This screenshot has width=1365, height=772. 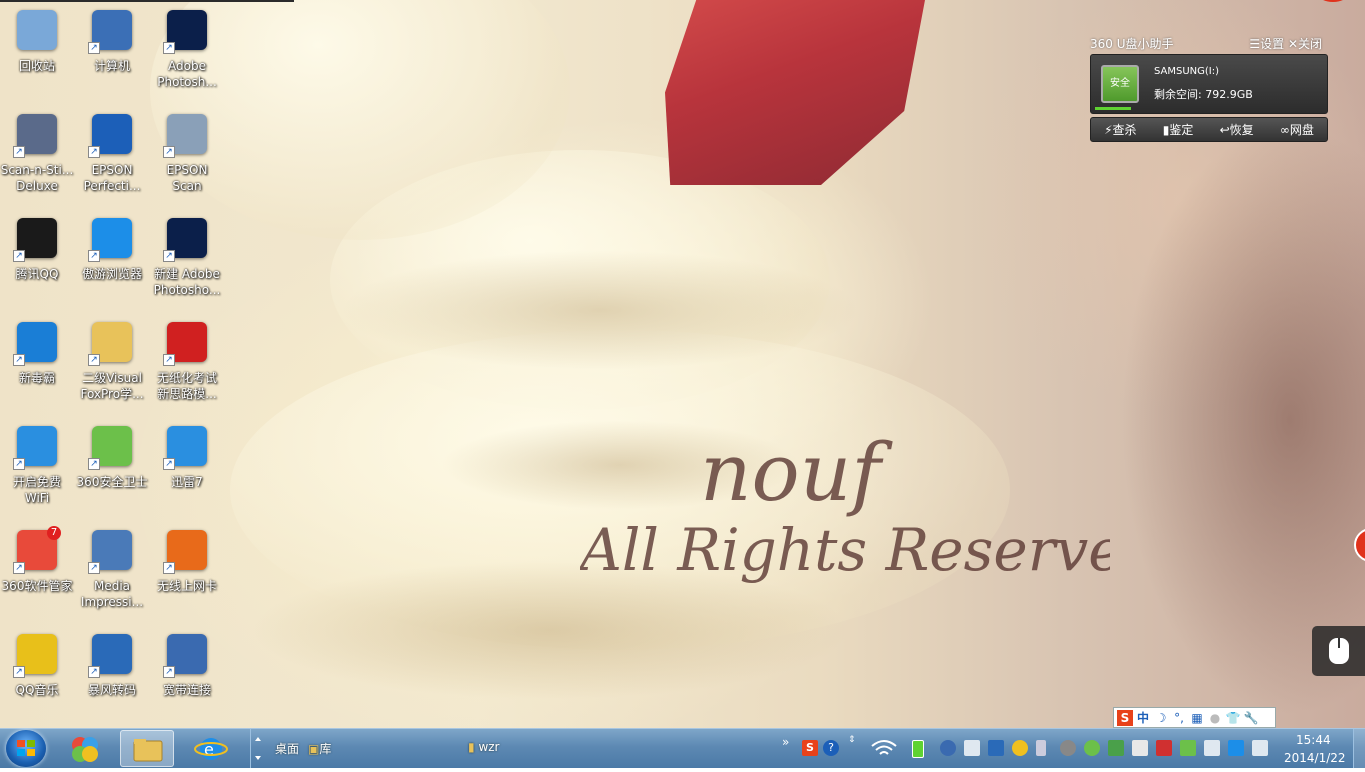 What do you see at coordinates (948, 748) in the screenshot?
I see `network-globe-icon` at bounding box center [948, 748].